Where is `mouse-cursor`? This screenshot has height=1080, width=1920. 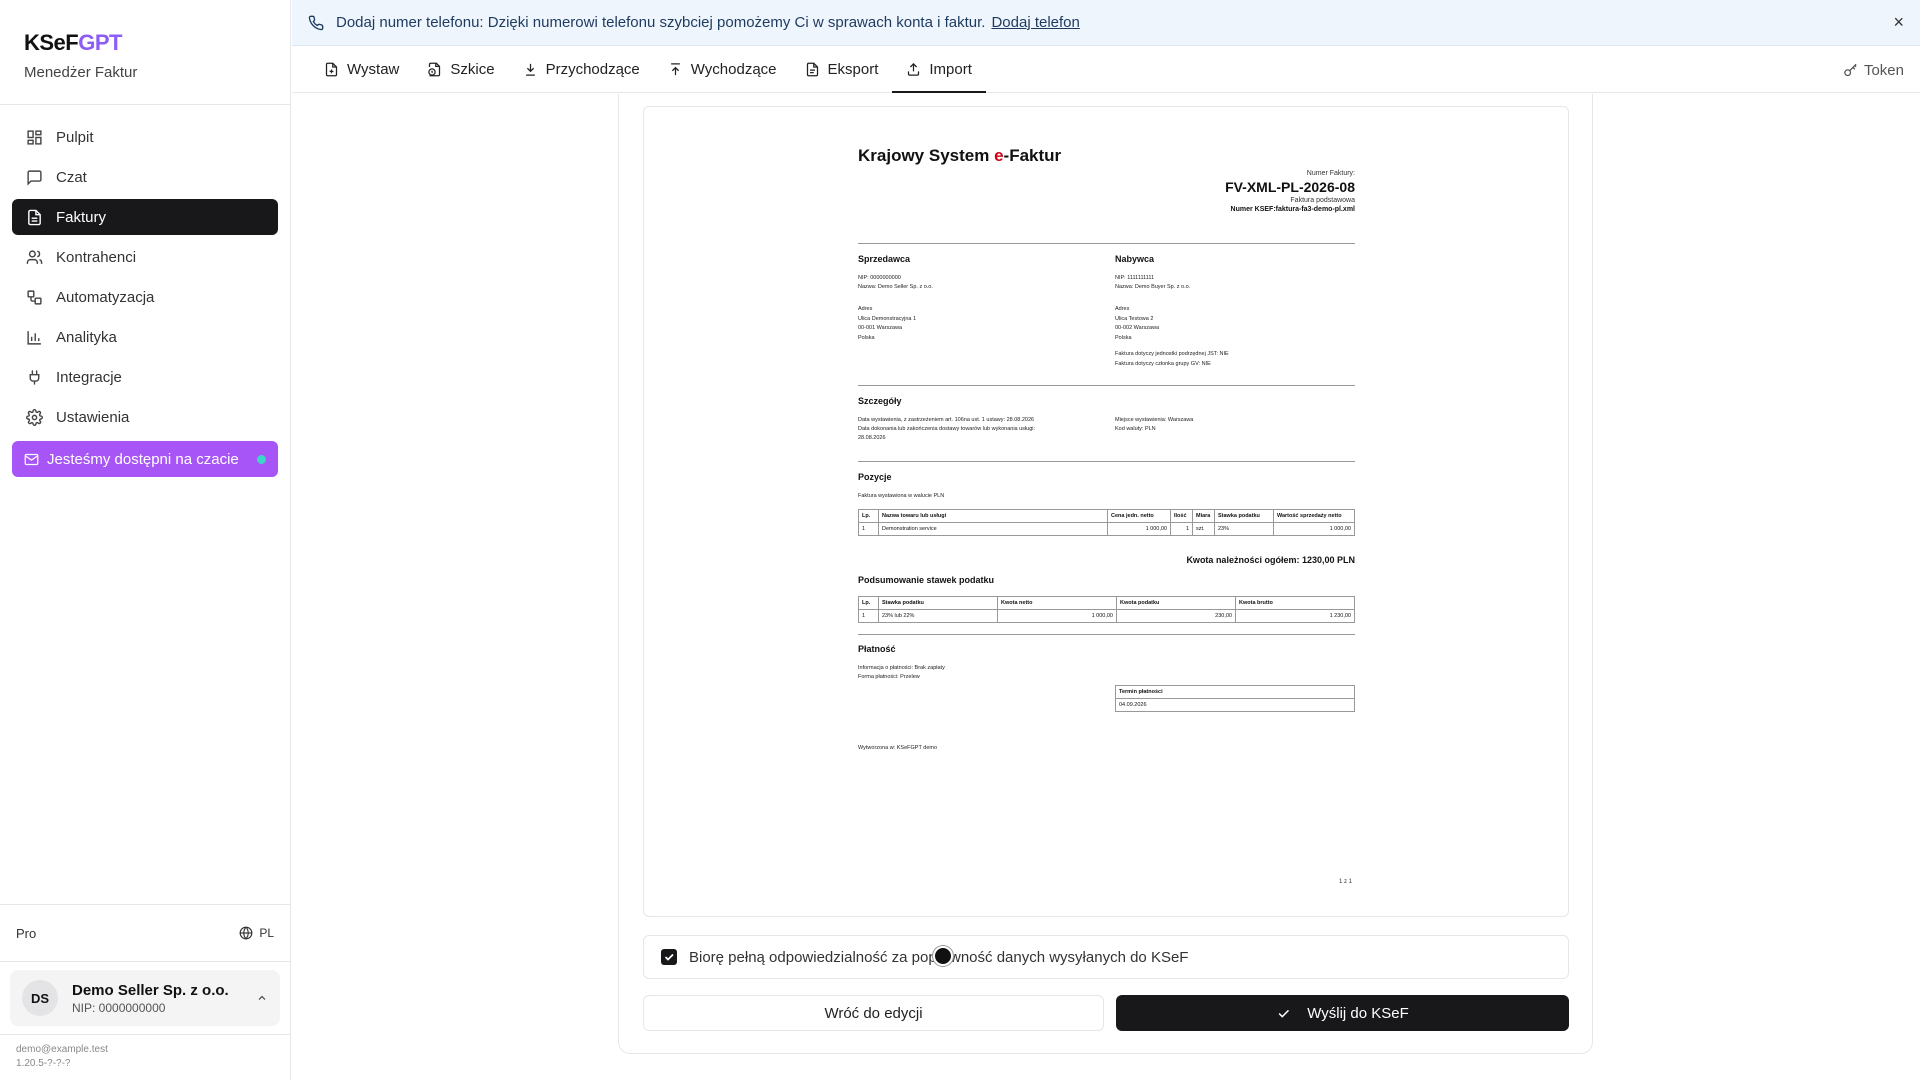
mouse-cursor is located at coordinates (943, 956).